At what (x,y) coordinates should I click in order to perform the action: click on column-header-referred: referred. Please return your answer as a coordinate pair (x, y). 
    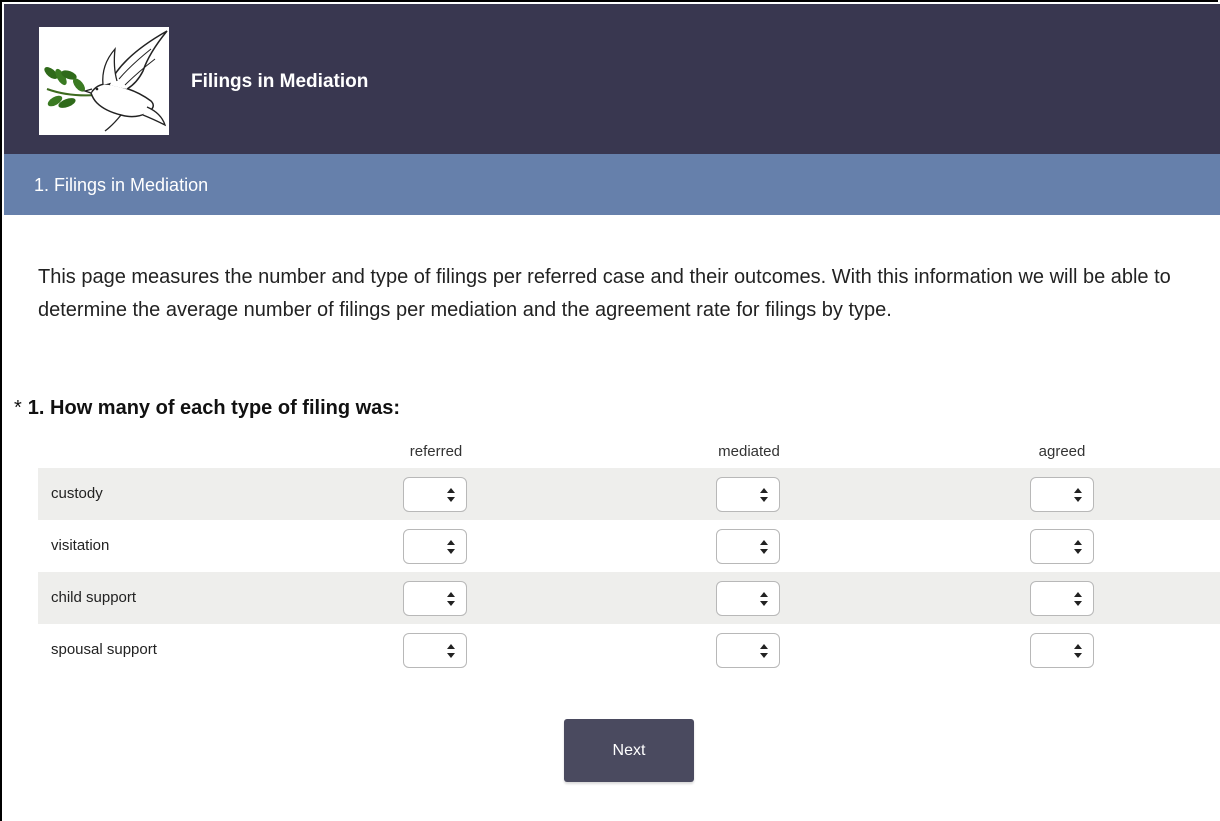
    Looking at the image, I should click on (436, 451).